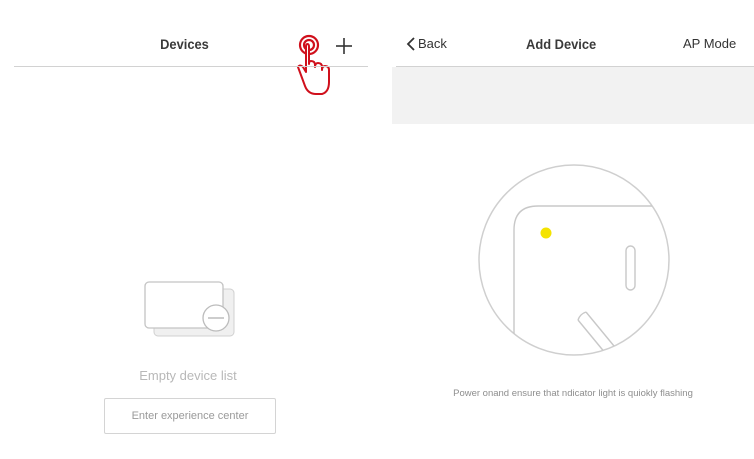 This screenshot has height=459, width=754. I want to click on ap-mode-button: AP Mode, so click(709, 43).